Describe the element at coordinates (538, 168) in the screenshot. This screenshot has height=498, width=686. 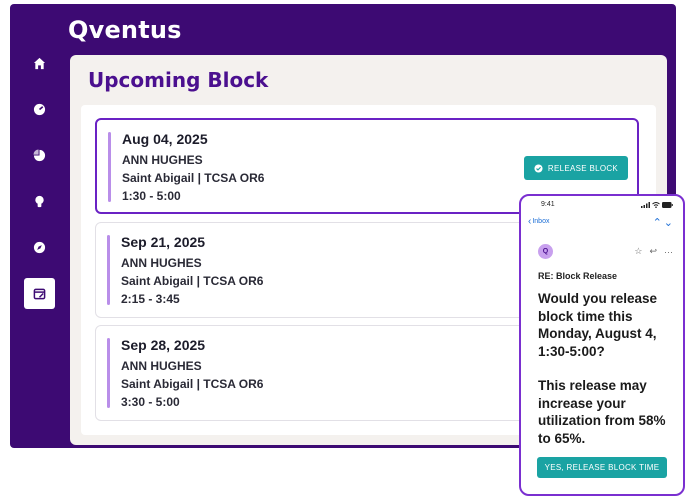
I see `check-circle-icon` at that location.